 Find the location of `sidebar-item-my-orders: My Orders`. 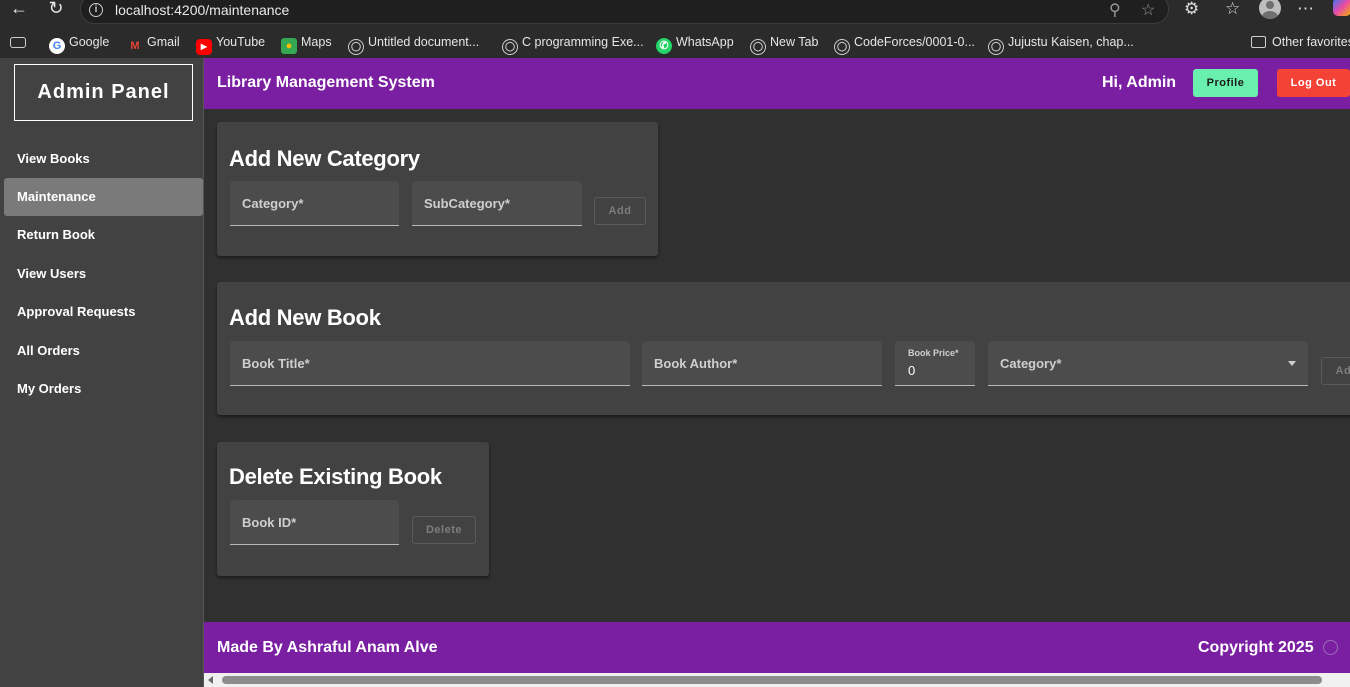

sidebar-item-my-orders: My Orders is located at coordinates (103, 389).